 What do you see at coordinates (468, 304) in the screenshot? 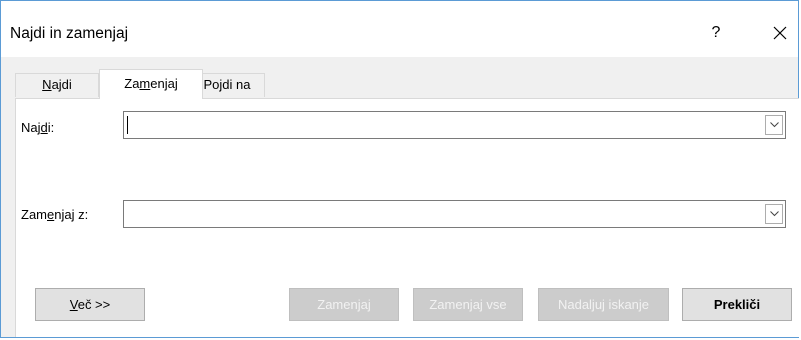
I see `replace-all-button: Zamenjaj vse` at bounding box center [468, 304].